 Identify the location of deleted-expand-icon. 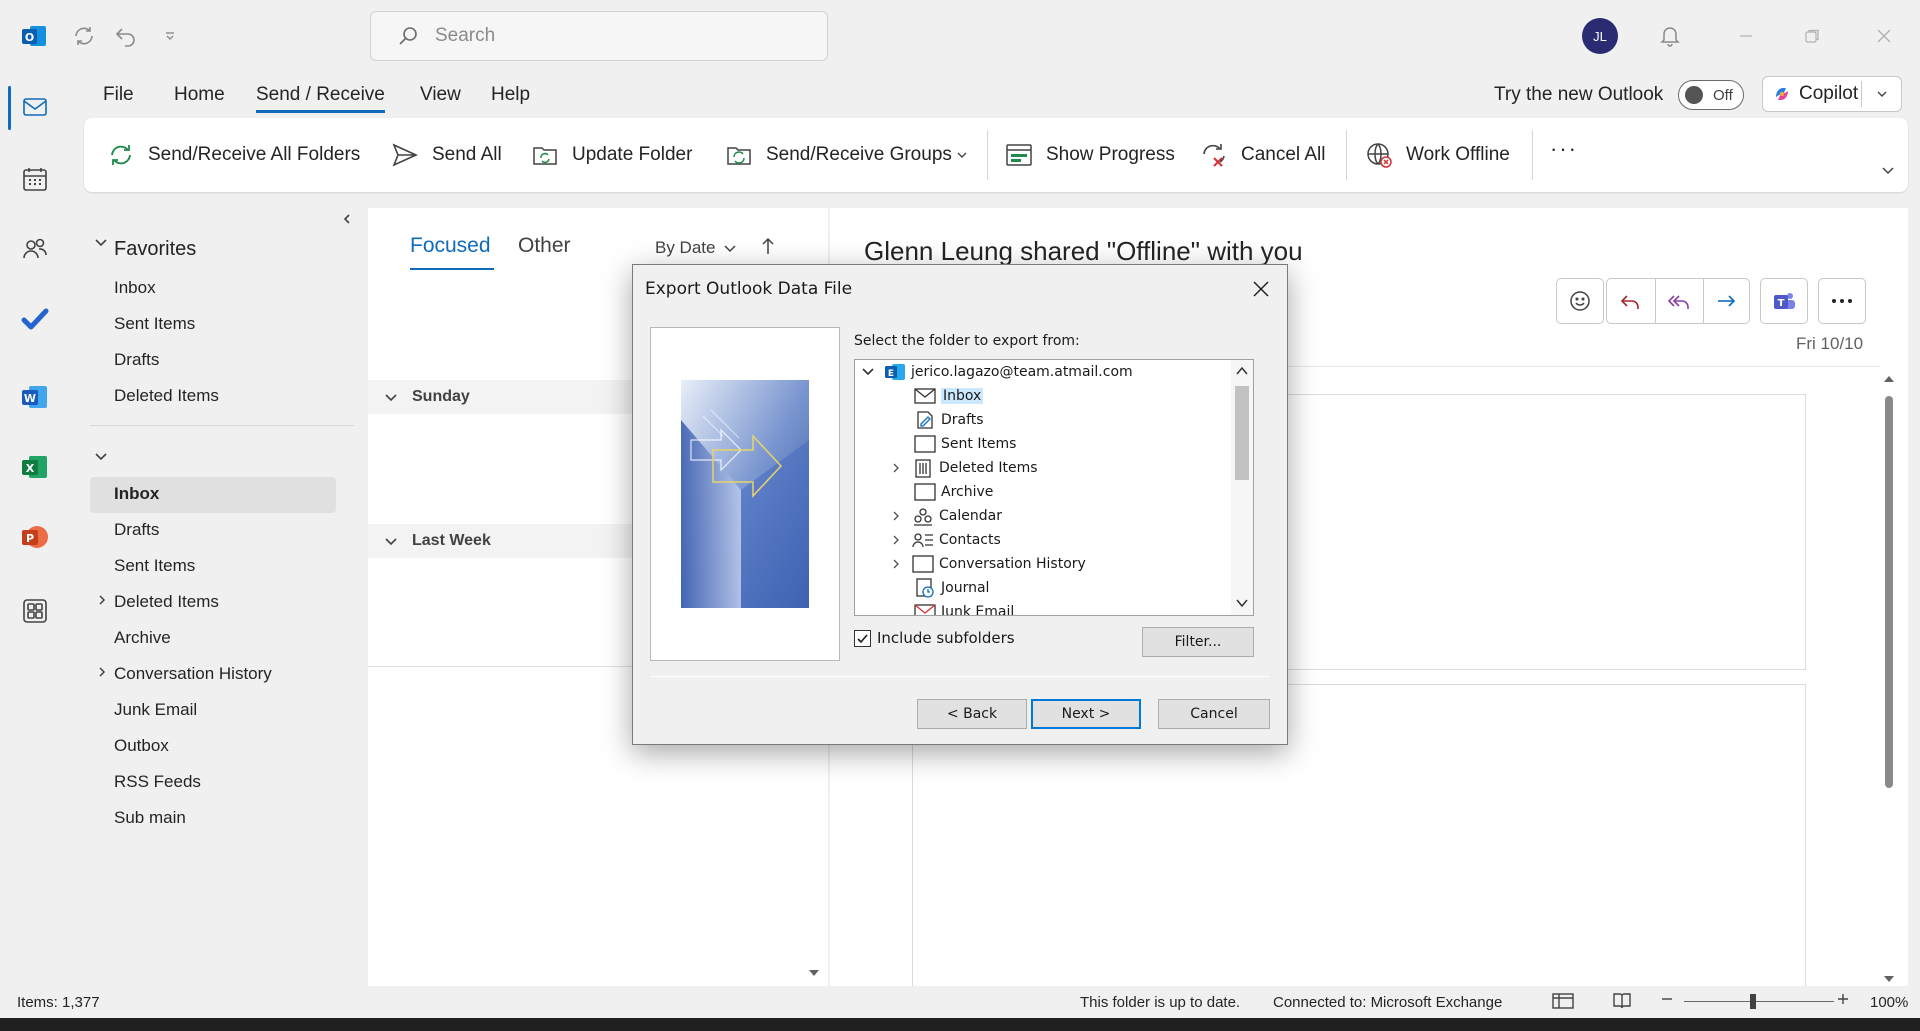
(896, 468).